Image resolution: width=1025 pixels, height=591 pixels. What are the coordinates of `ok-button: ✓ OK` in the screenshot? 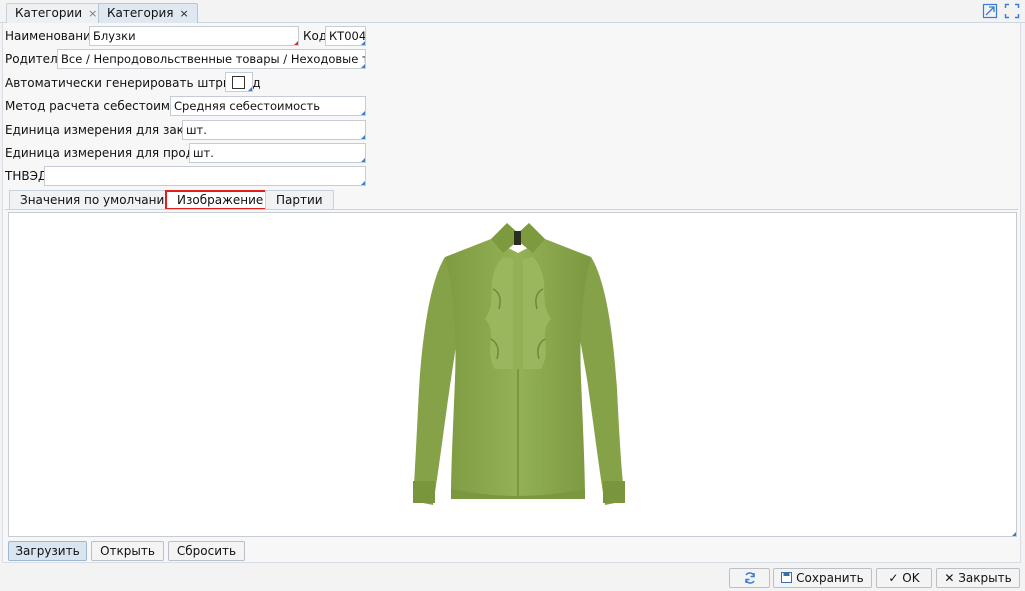 It's located at (904, 578).